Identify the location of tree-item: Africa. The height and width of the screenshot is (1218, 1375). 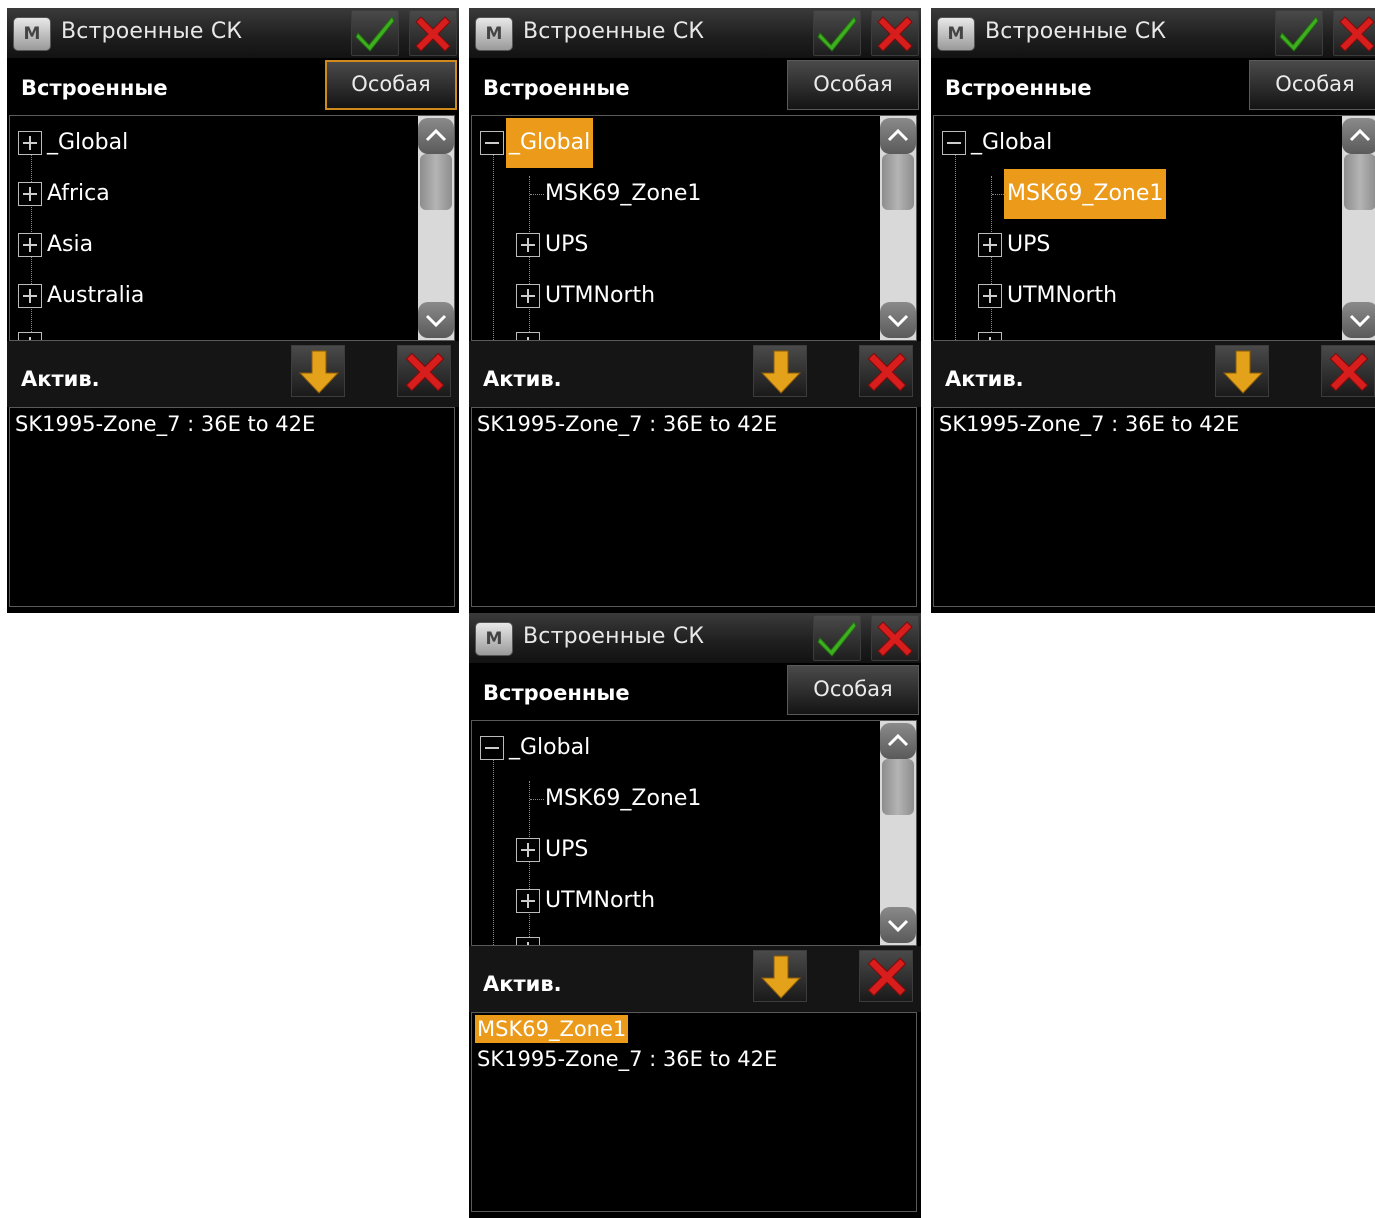
(78, 194).